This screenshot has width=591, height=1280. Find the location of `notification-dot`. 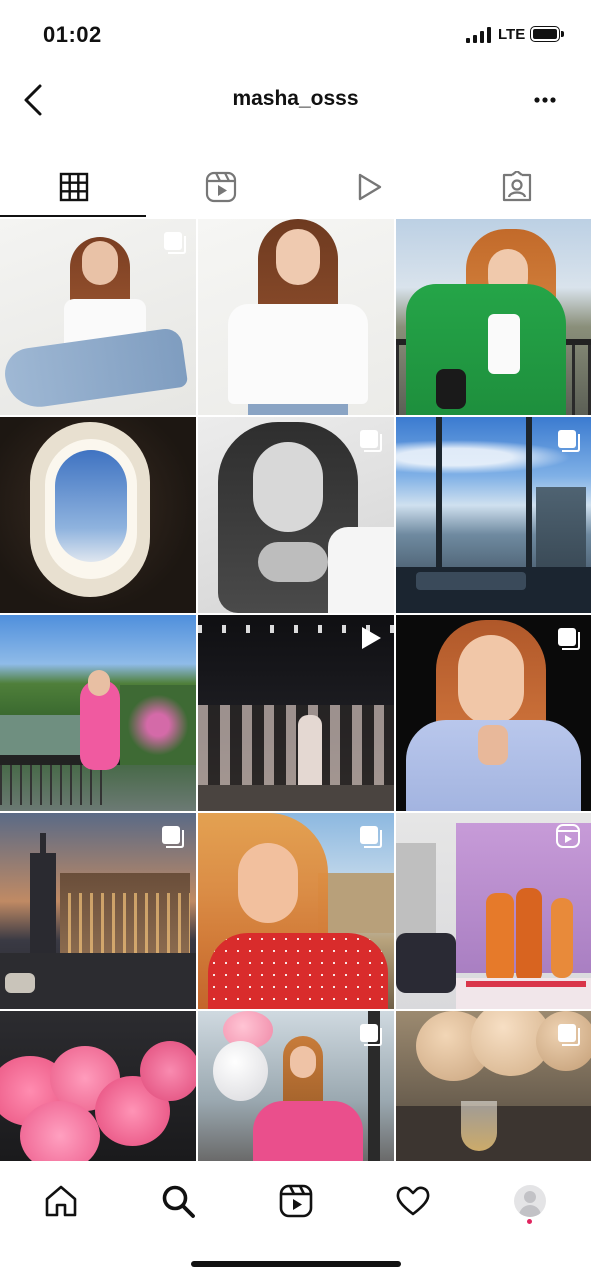

notification-dot is located at coordinates (529, 1221).